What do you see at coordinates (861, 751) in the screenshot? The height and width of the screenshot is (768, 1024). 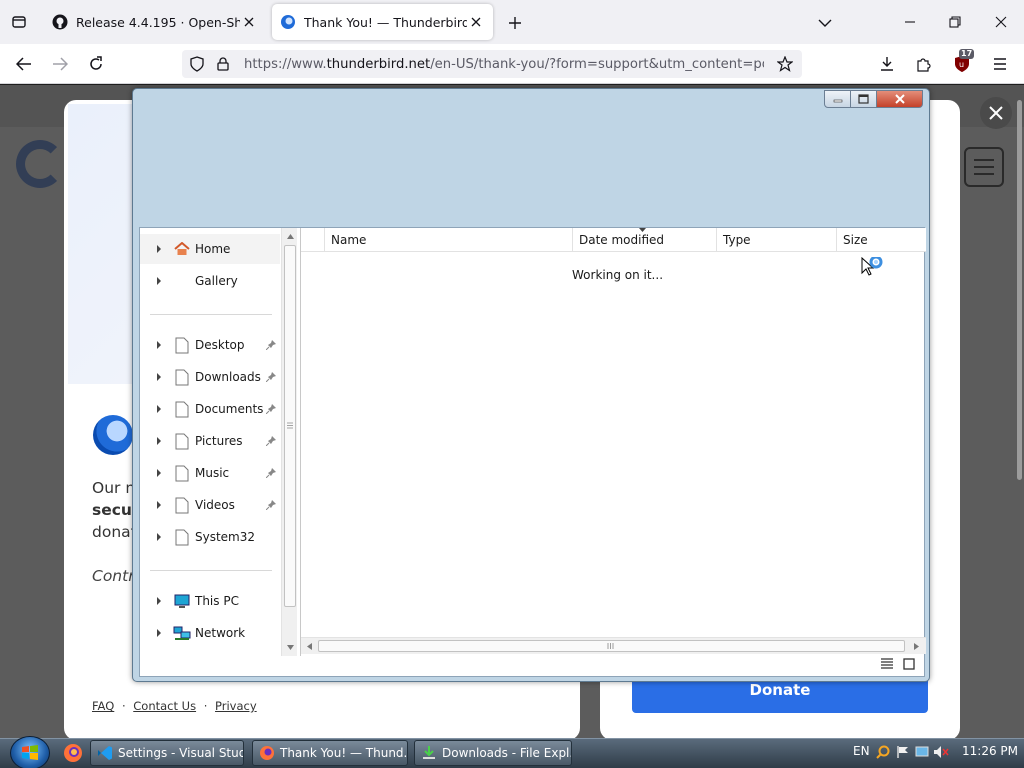 I see `language-indicator: EN` at bounding box center [861, 751].